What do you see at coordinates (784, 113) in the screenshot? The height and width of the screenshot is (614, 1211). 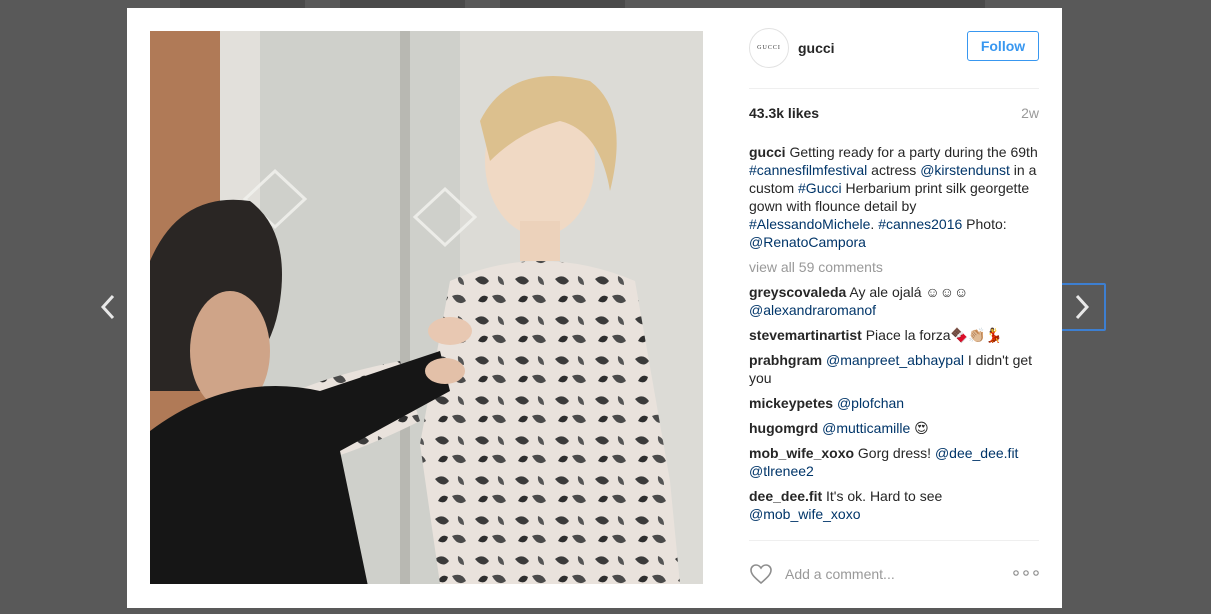 I see `likes-count: 43.3k likes` at bounding box center [784, 113].